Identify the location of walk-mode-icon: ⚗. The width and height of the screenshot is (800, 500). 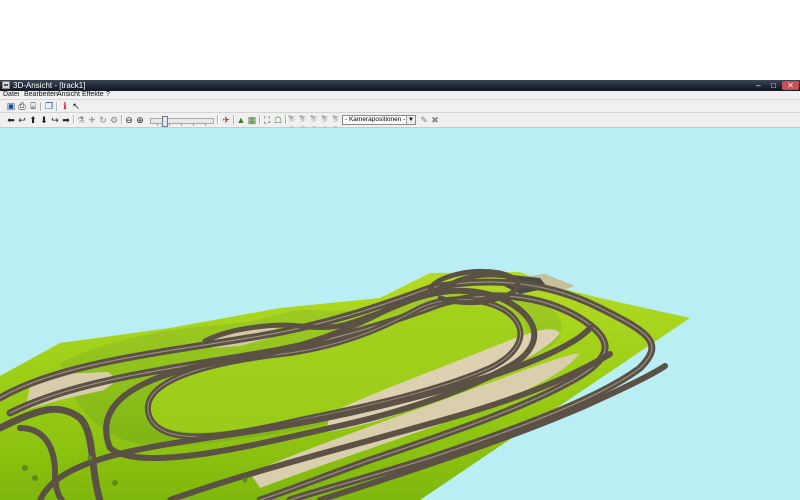
(81, 120).